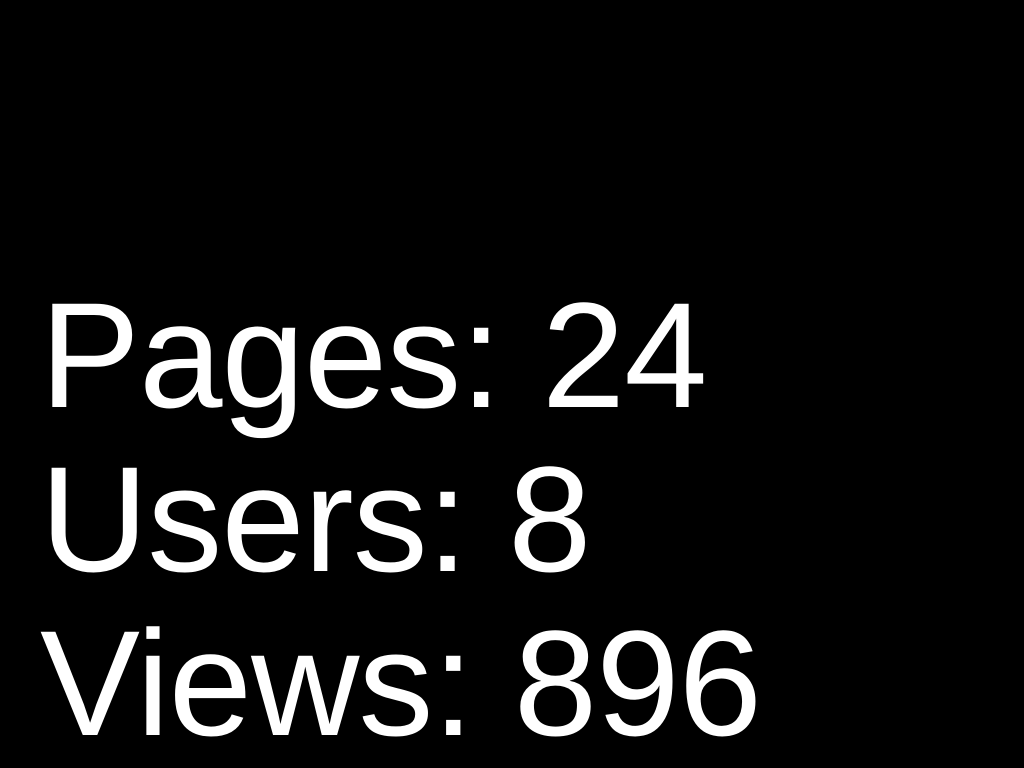  I want to click on users-value: 8, so click(549, 519).